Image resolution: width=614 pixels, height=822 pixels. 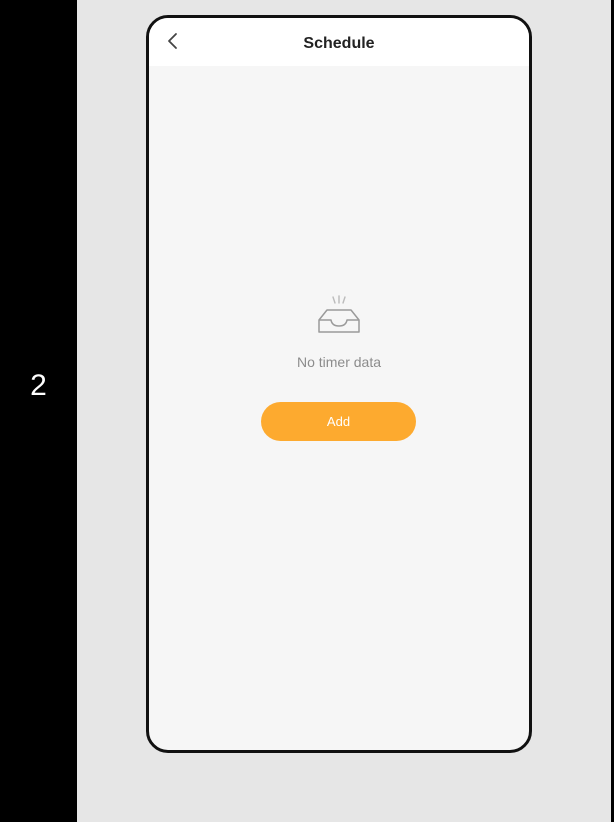 I want to click on add-button: Add, so click(x=338, y=421).